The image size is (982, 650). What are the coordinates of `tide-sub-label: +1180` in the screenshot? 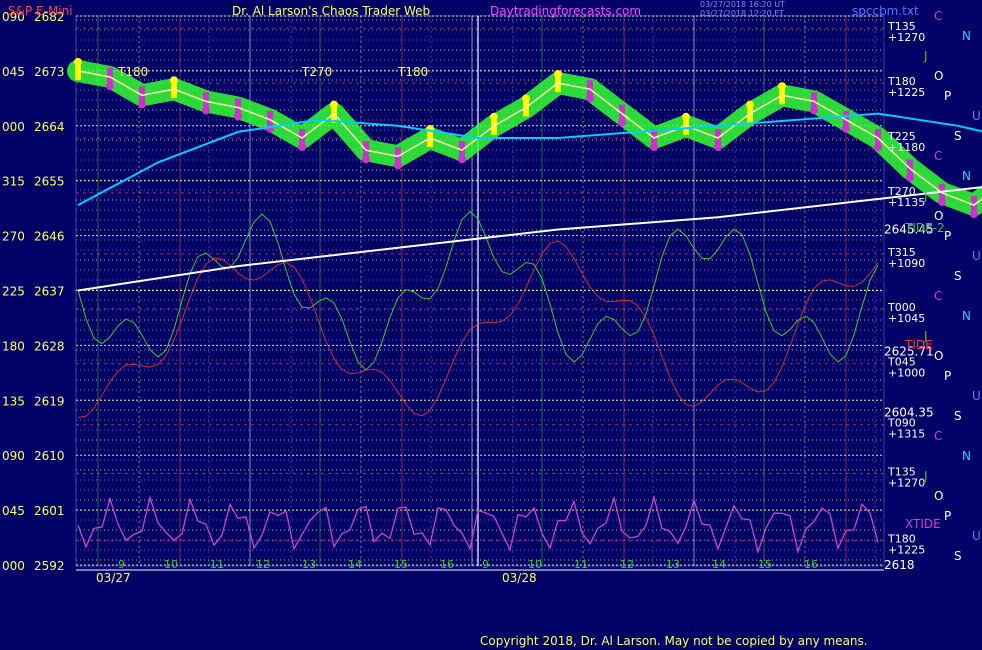 It's located at (906, 147).